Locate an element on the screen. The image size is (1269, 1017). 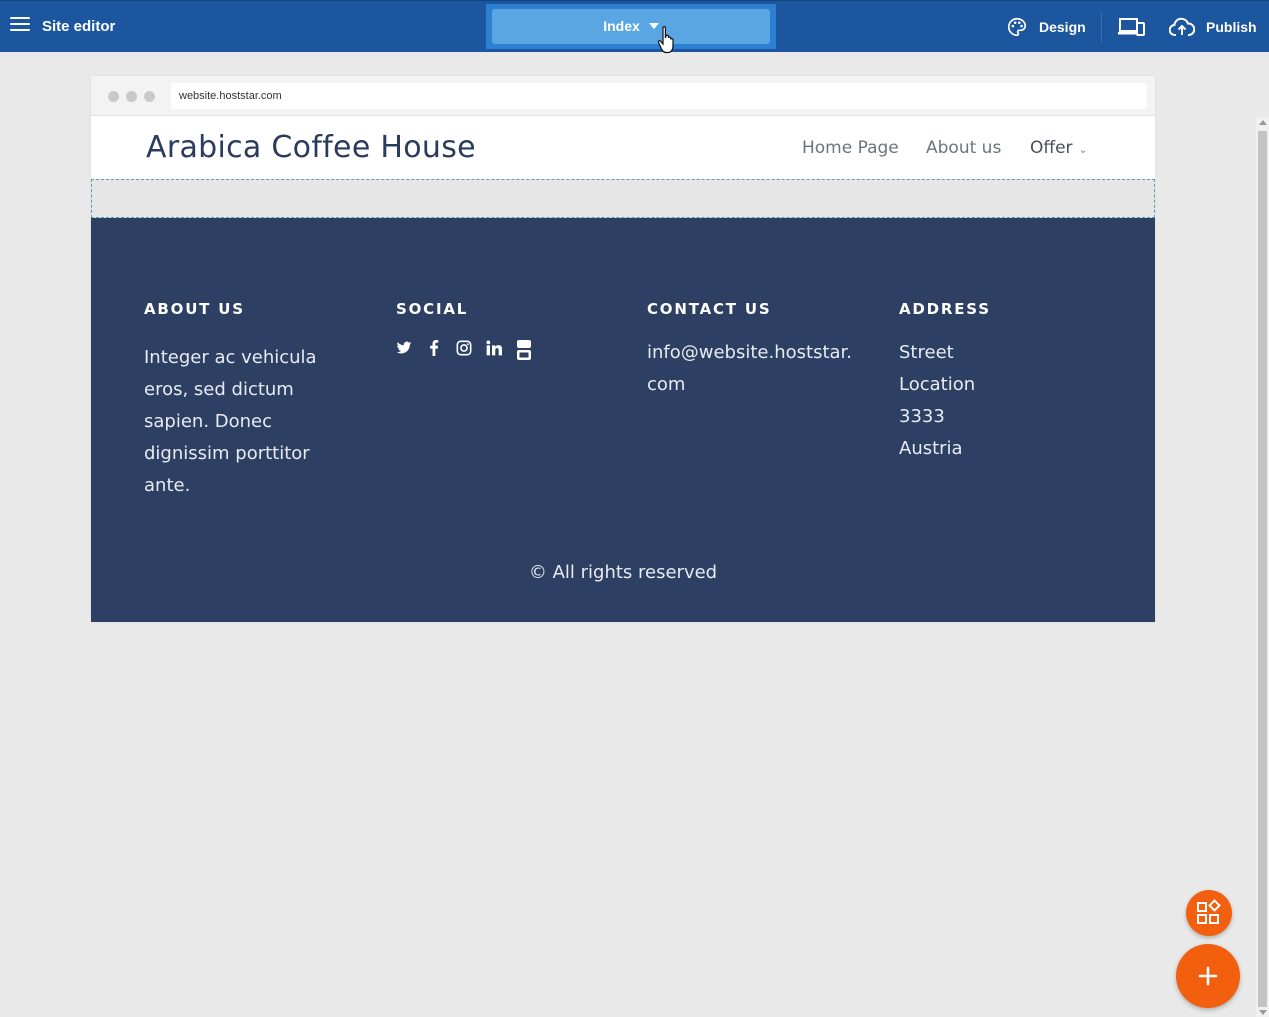
address-postcode: 3333 is located at coordinates (922, 416).